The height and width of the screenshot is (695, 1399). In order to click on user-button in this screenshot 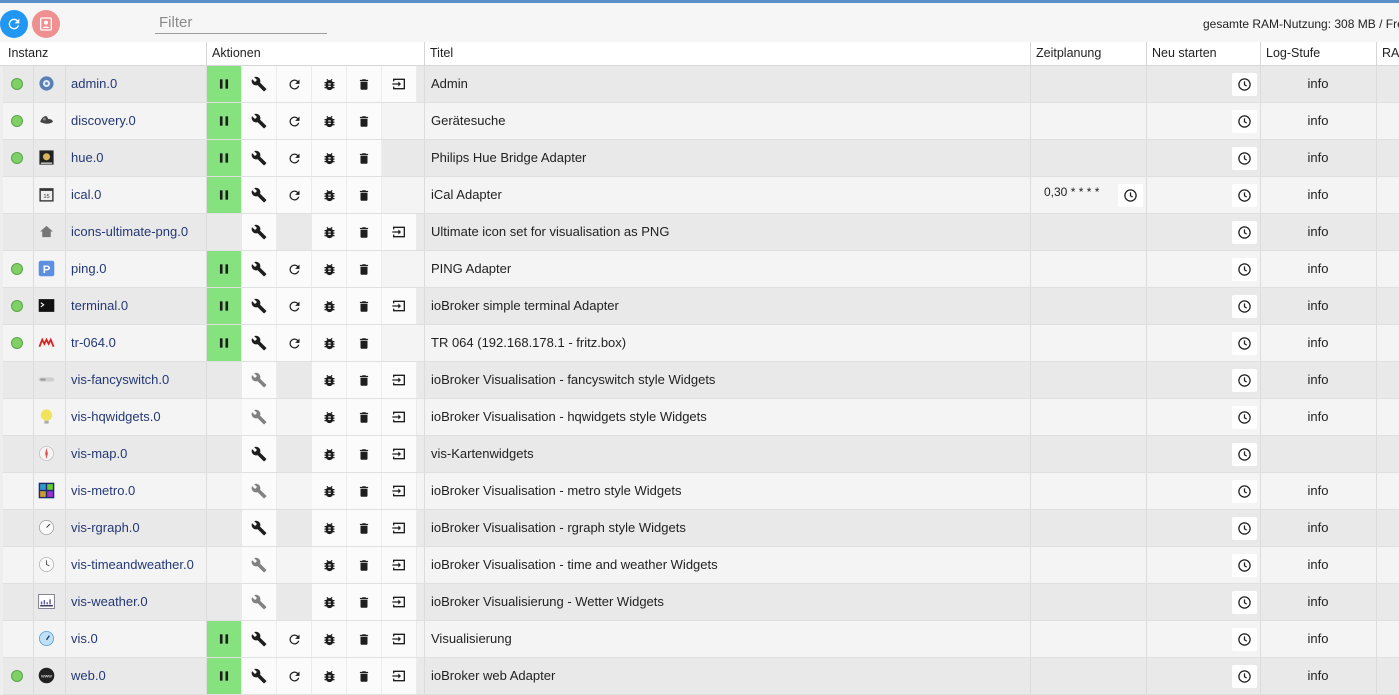, I will do `click(46, 24)`.